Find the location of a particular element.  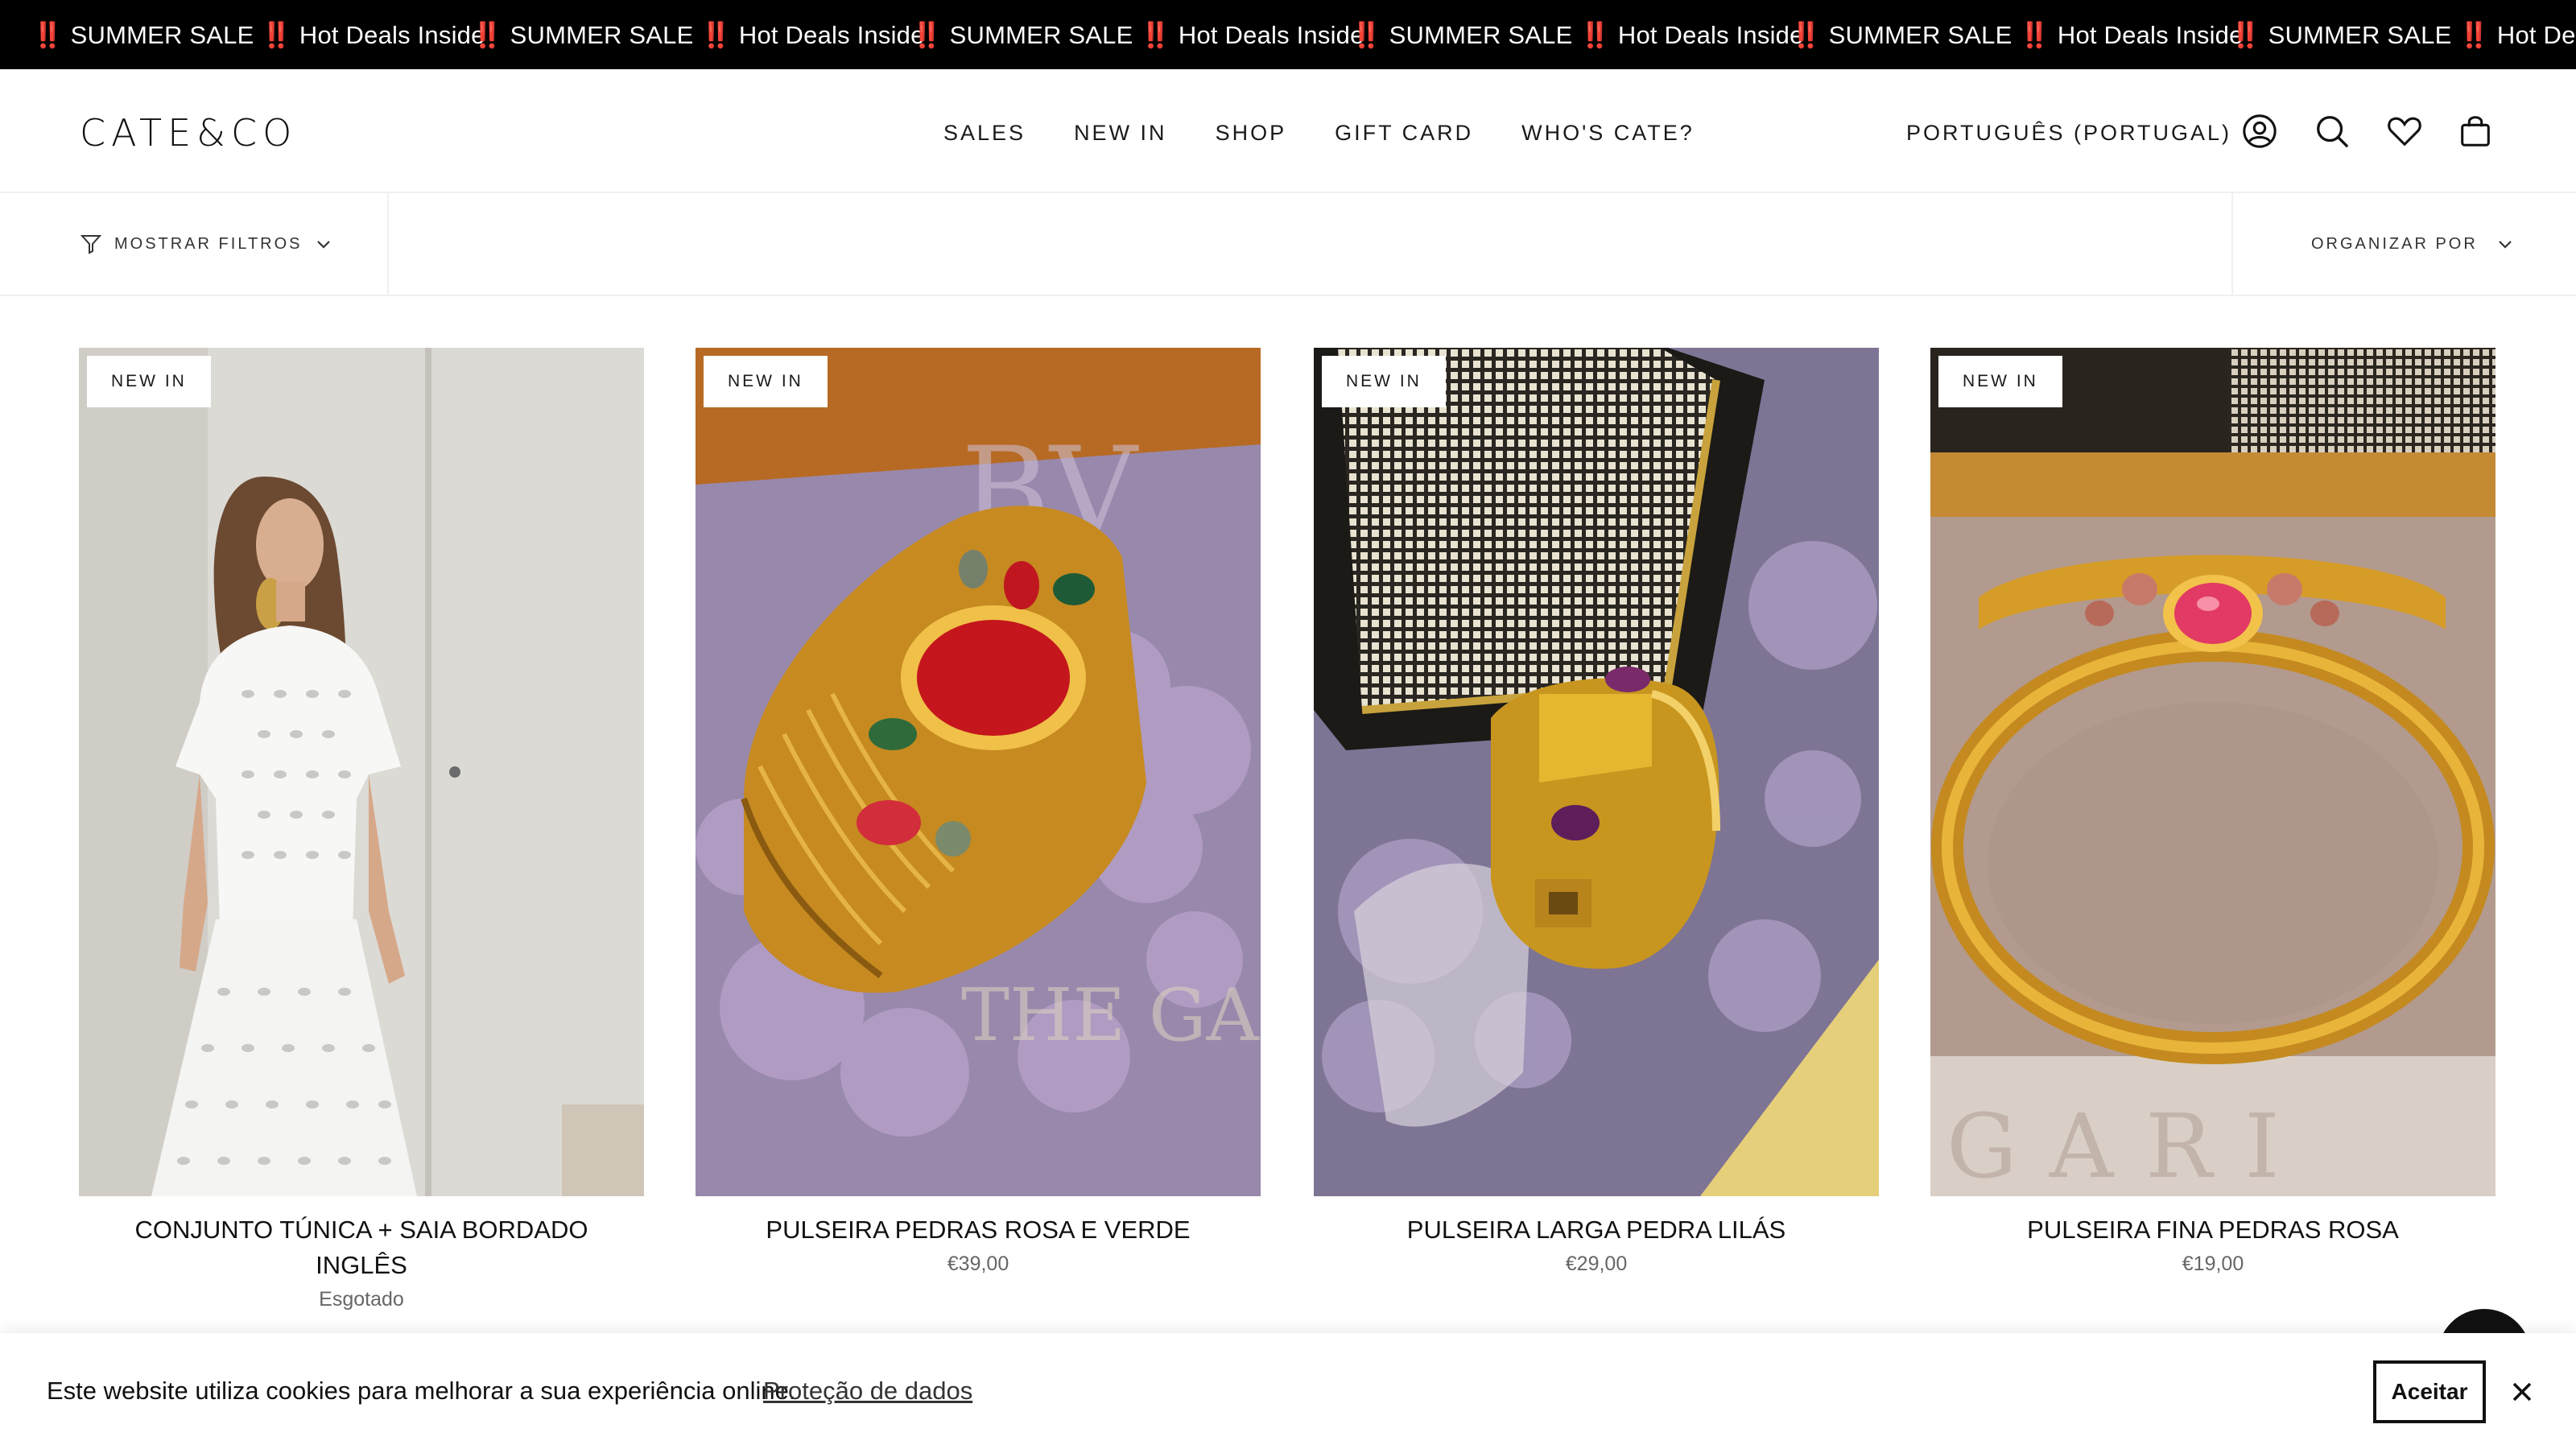

filter-icon is located at coordinates (90, 243).